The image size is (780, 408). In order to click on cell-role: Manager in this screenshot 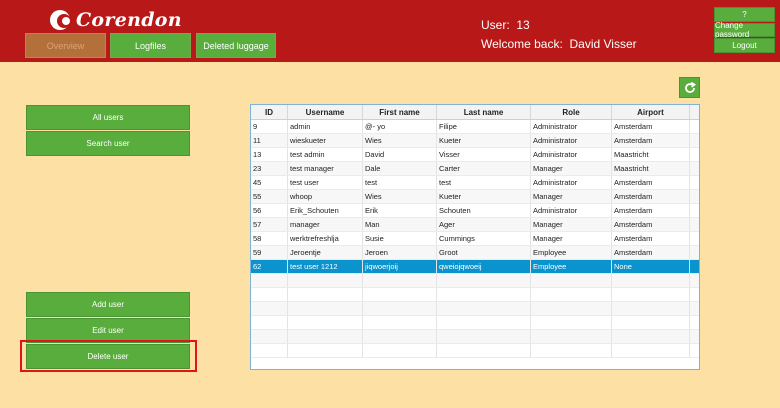, I will do `click(571, 196)`.